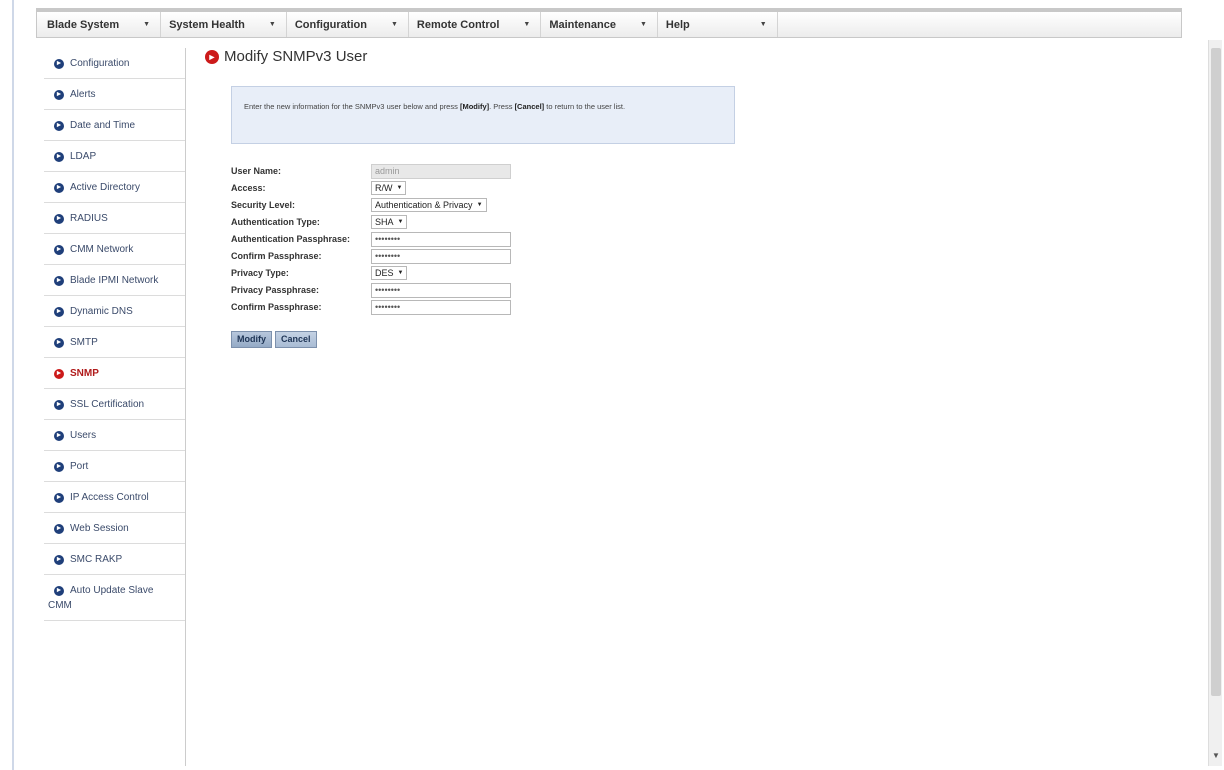 The width and height of the screenshot is (1224, 770). What do you see at coordinates (114, 156) in the screenshot?
I see `sidebar-item-ldap: ► LDAP` at bounding box center [114, 156].